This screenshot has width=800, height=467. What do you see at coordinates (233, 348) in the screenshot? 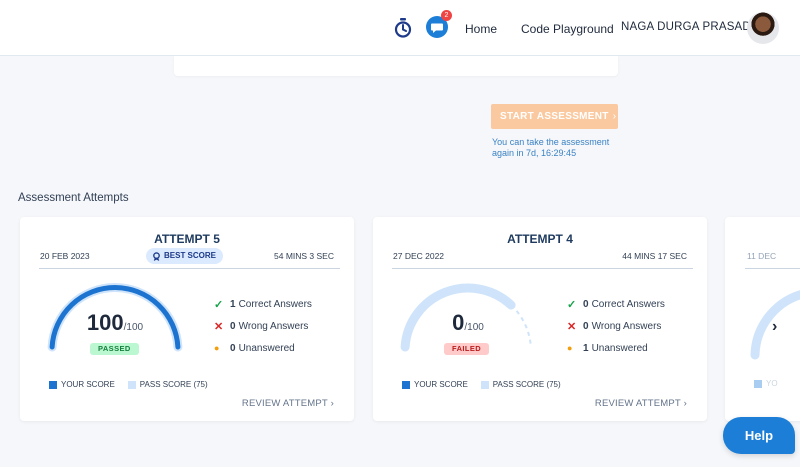
I see `unanswered-count: 0` at bounding box center [233, 348].